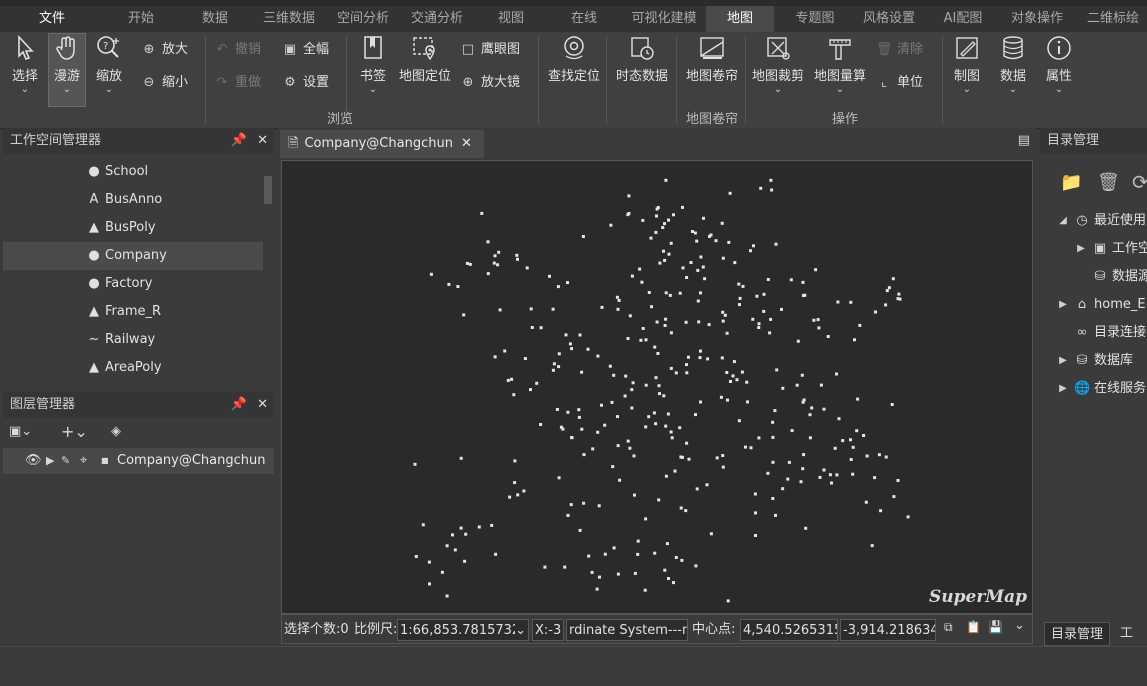 The image size is (1147, 686). Describe the element at coordinates (33, 461) in the screenshot. I see `eye-icon: 👁` at that location.